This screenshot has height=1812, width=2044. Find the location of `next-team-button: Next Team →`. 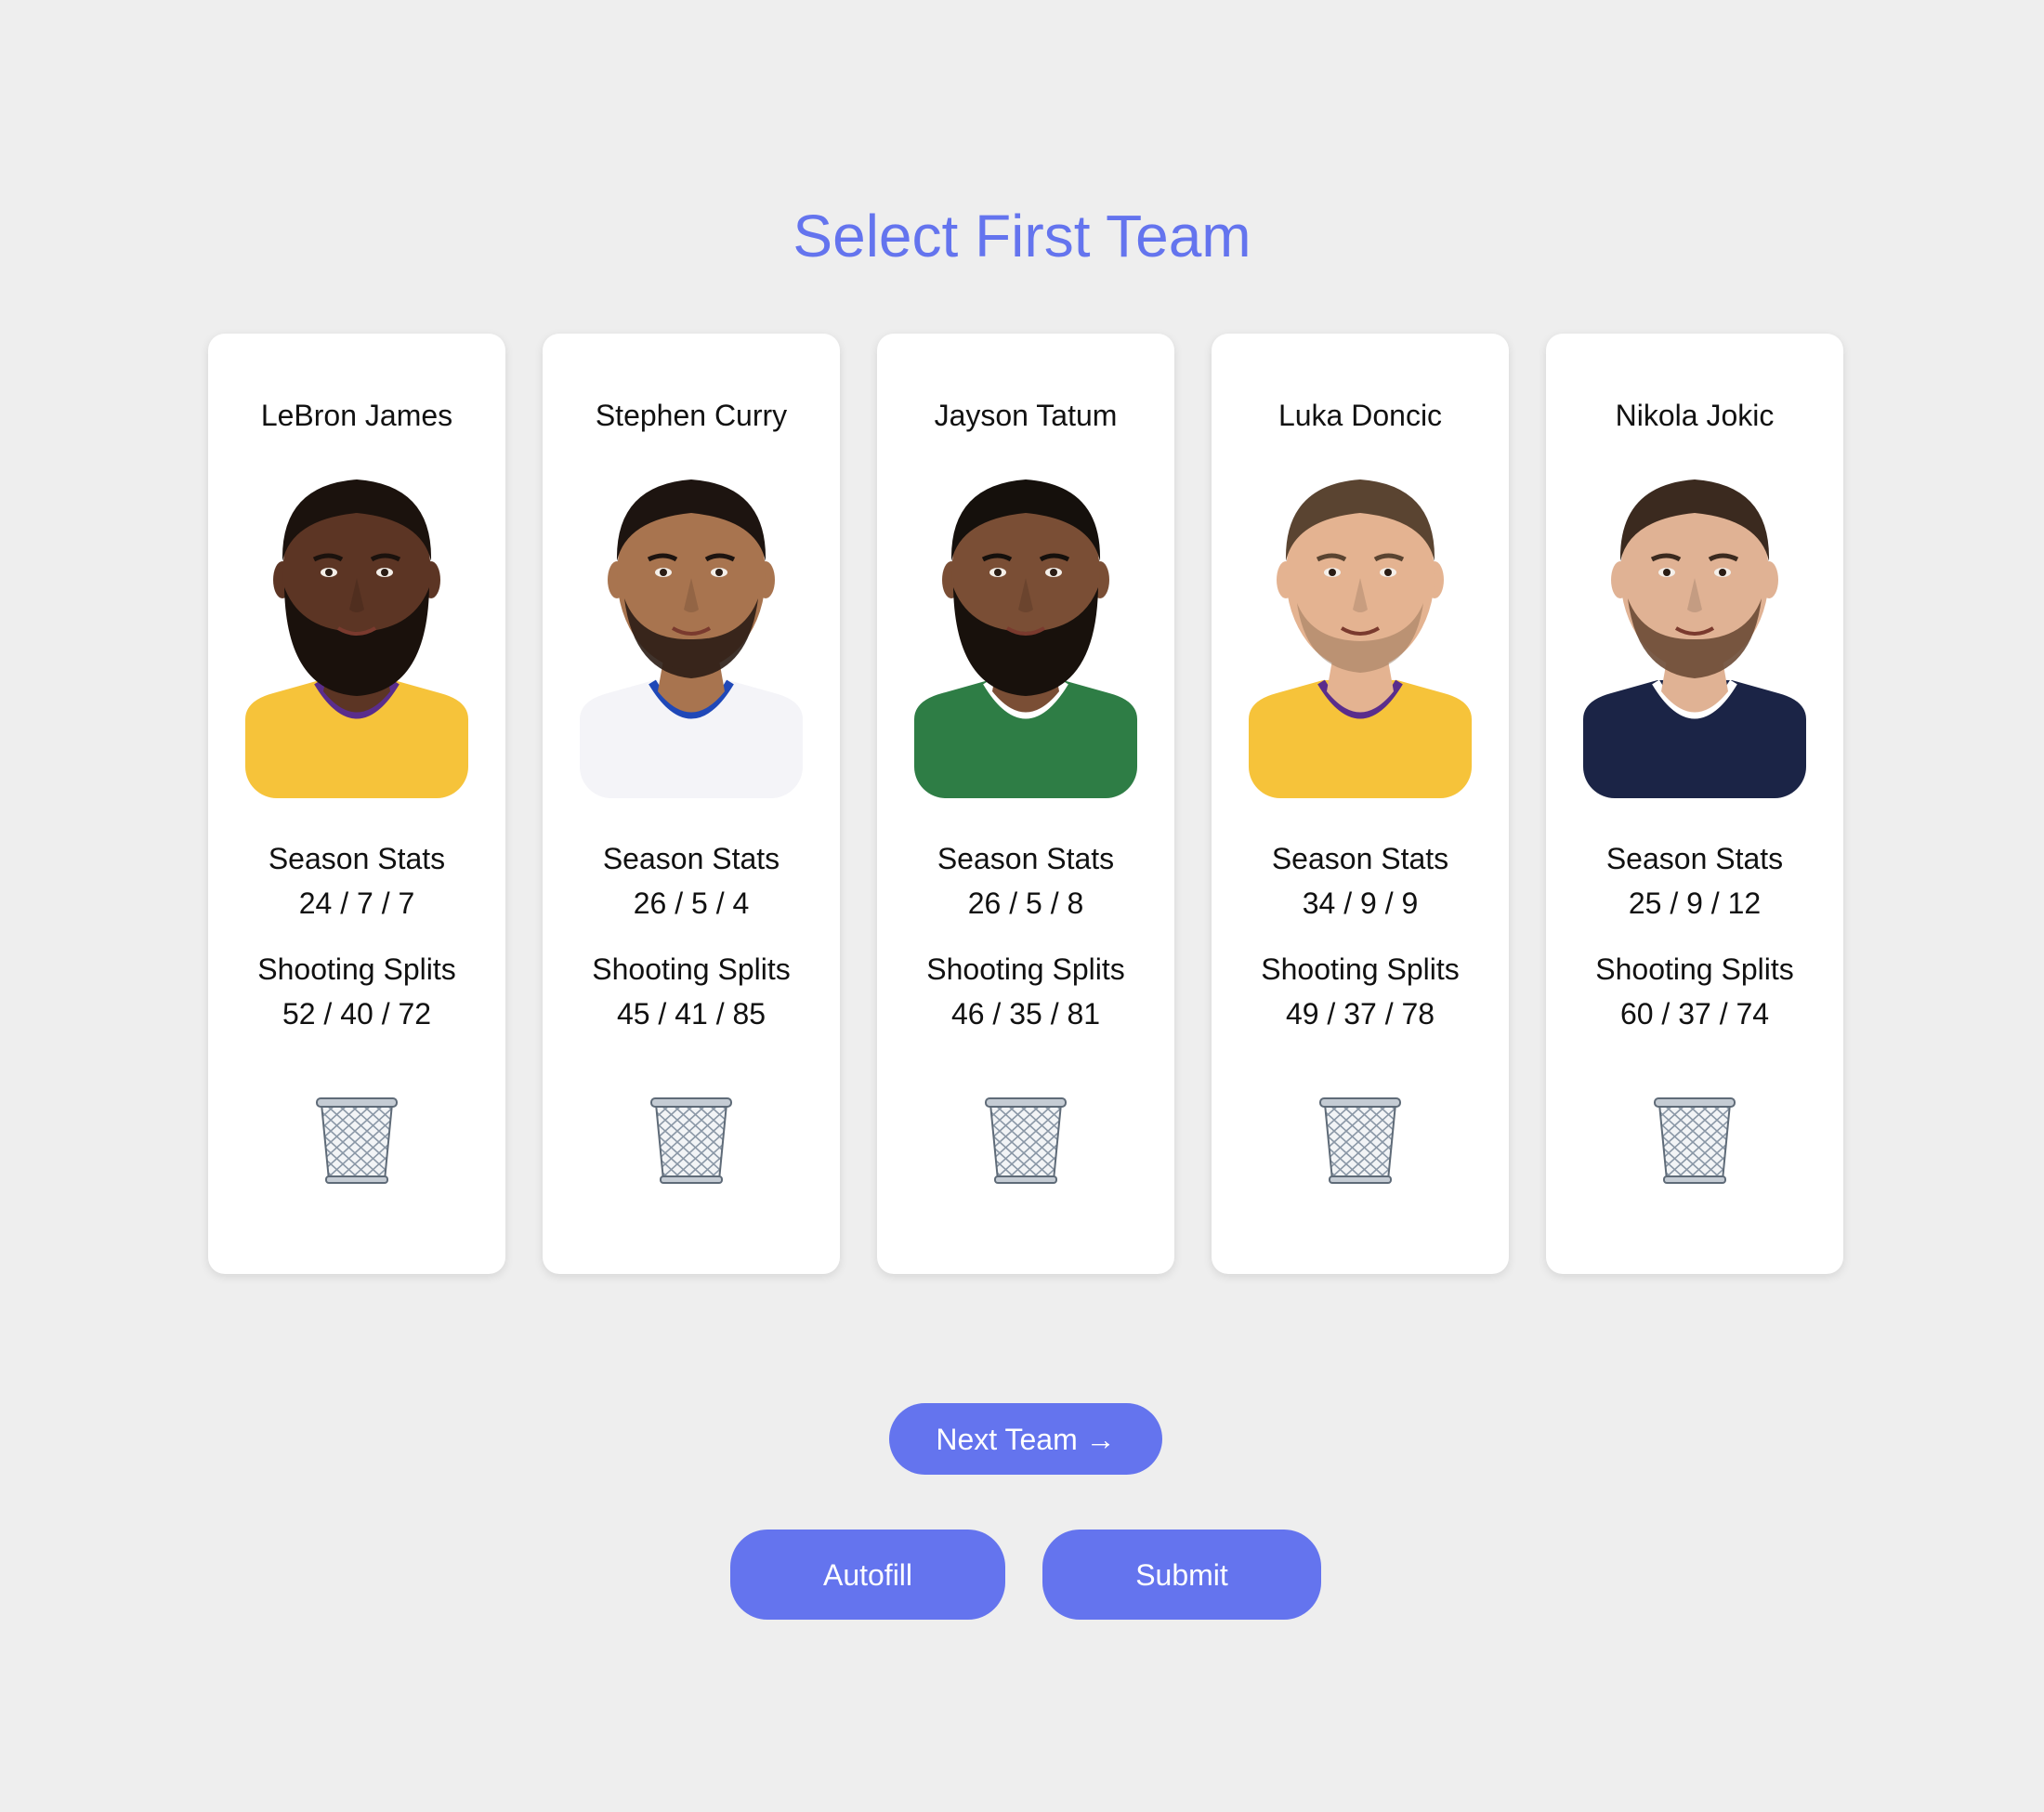

next-team-button: Next Team → is located at coordinates (1025, 1439).